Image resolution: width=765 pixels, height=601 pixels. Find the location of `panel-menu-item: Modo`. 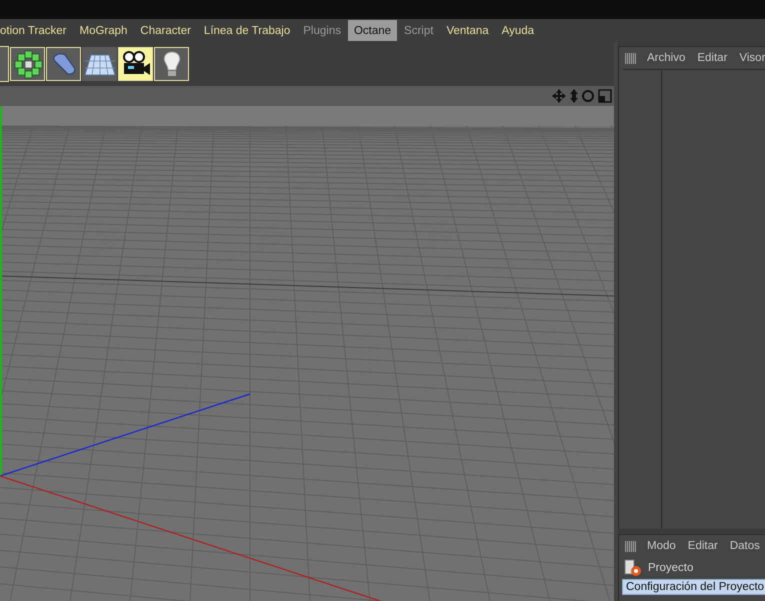

panel-menu-item: Modo is located at coordinates (661, 546).